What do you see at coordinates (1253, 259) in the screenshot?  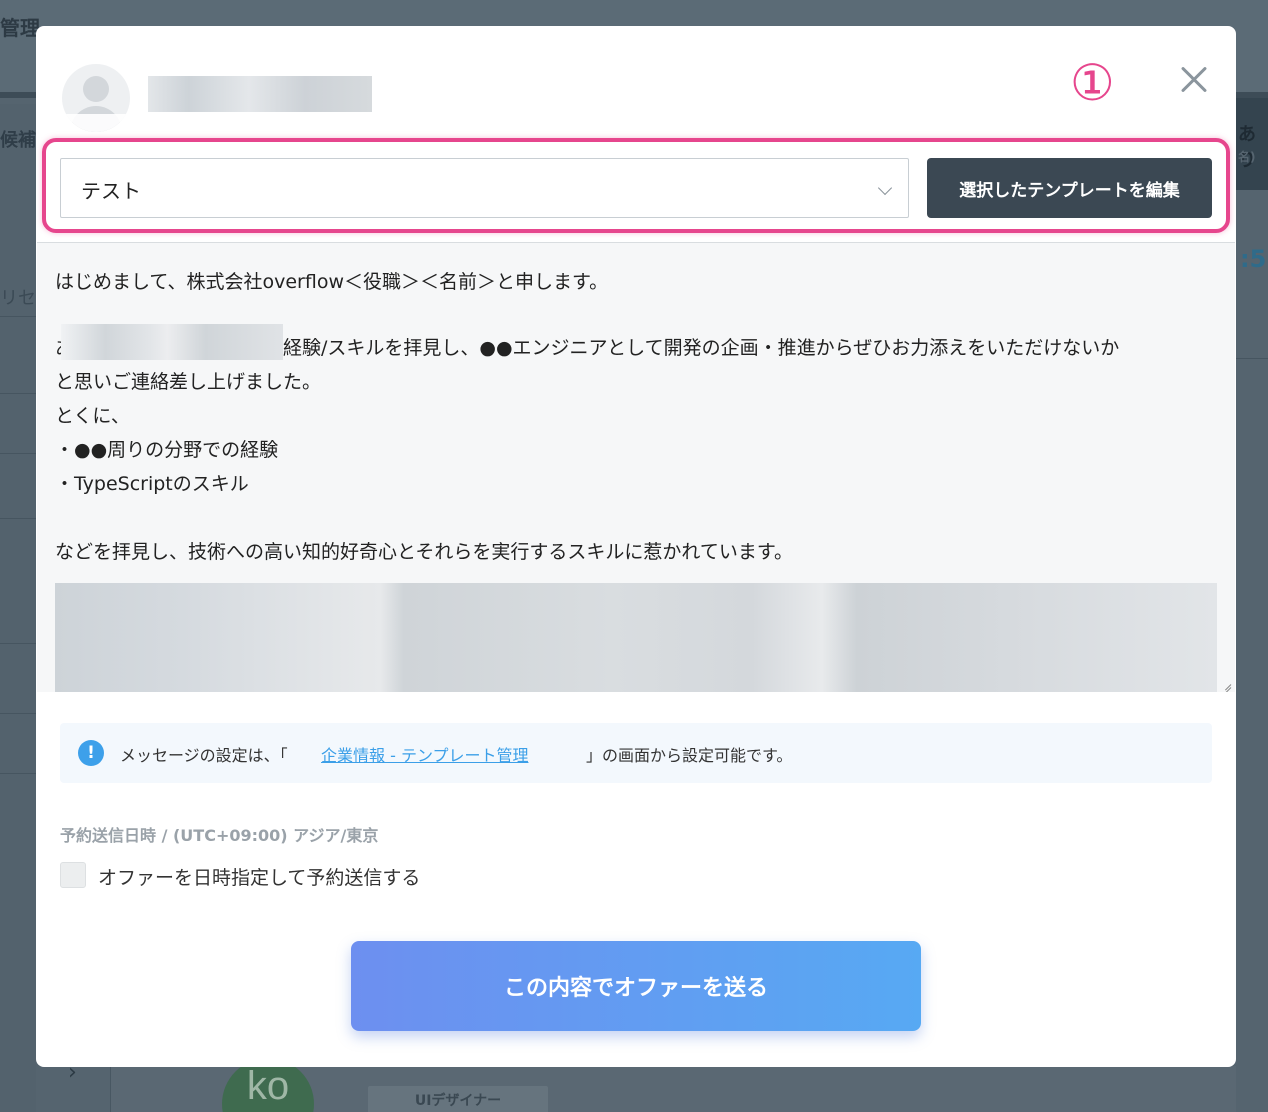 I see `background-right-count: :5` at bounding box center [1253, 259].